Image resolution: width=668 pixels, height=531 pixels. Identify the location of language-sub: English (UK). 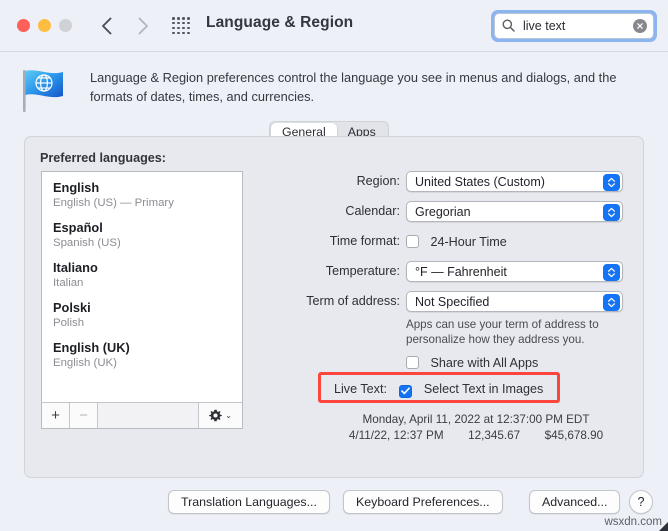
(85, 363).